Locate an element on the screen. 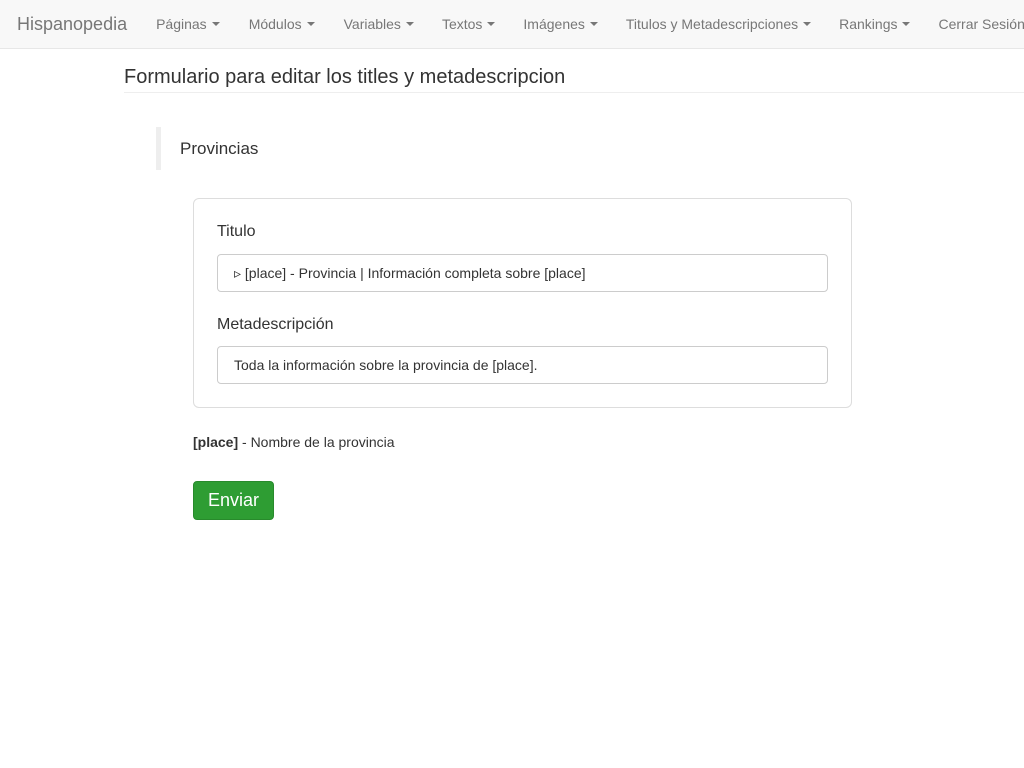  meta-field-label: Metadescripción is located at coordinates (275, 324).